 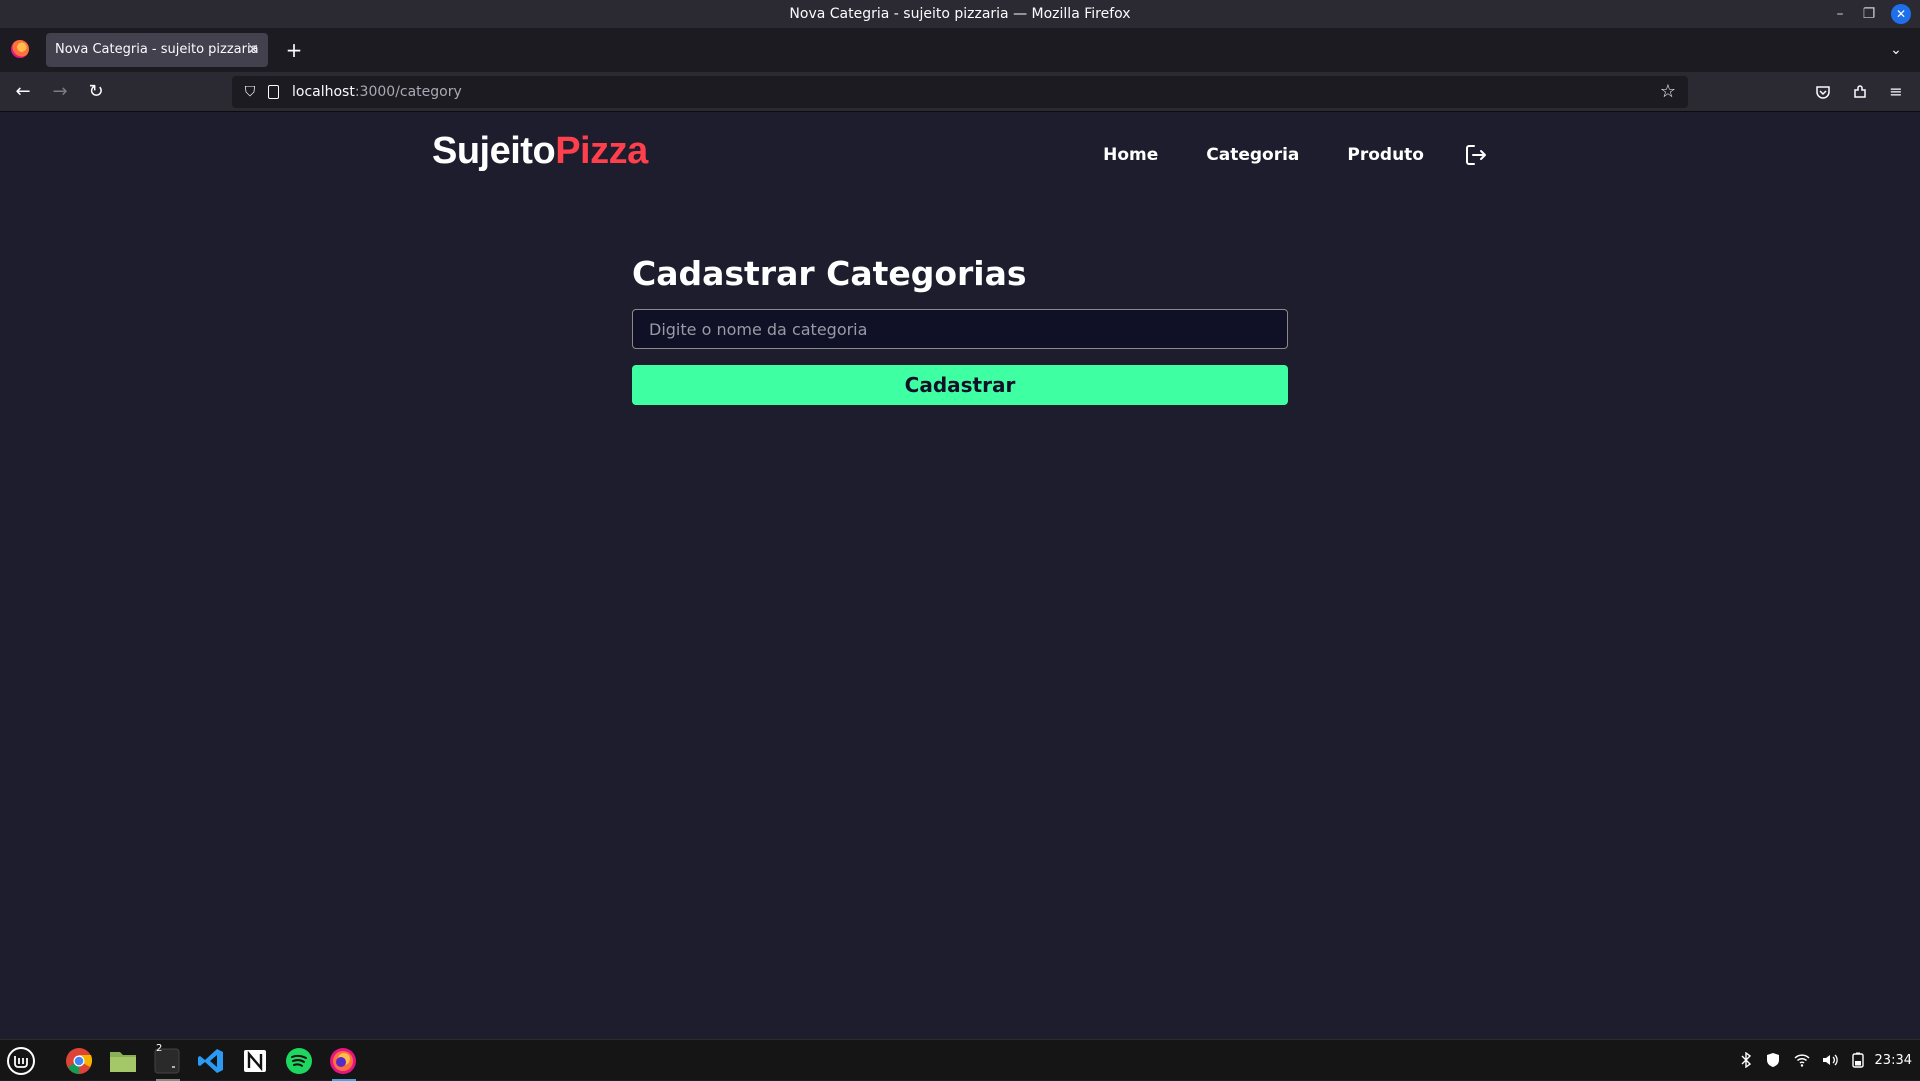 I want to click on vscode-icon, so click(x=212, y=1061).